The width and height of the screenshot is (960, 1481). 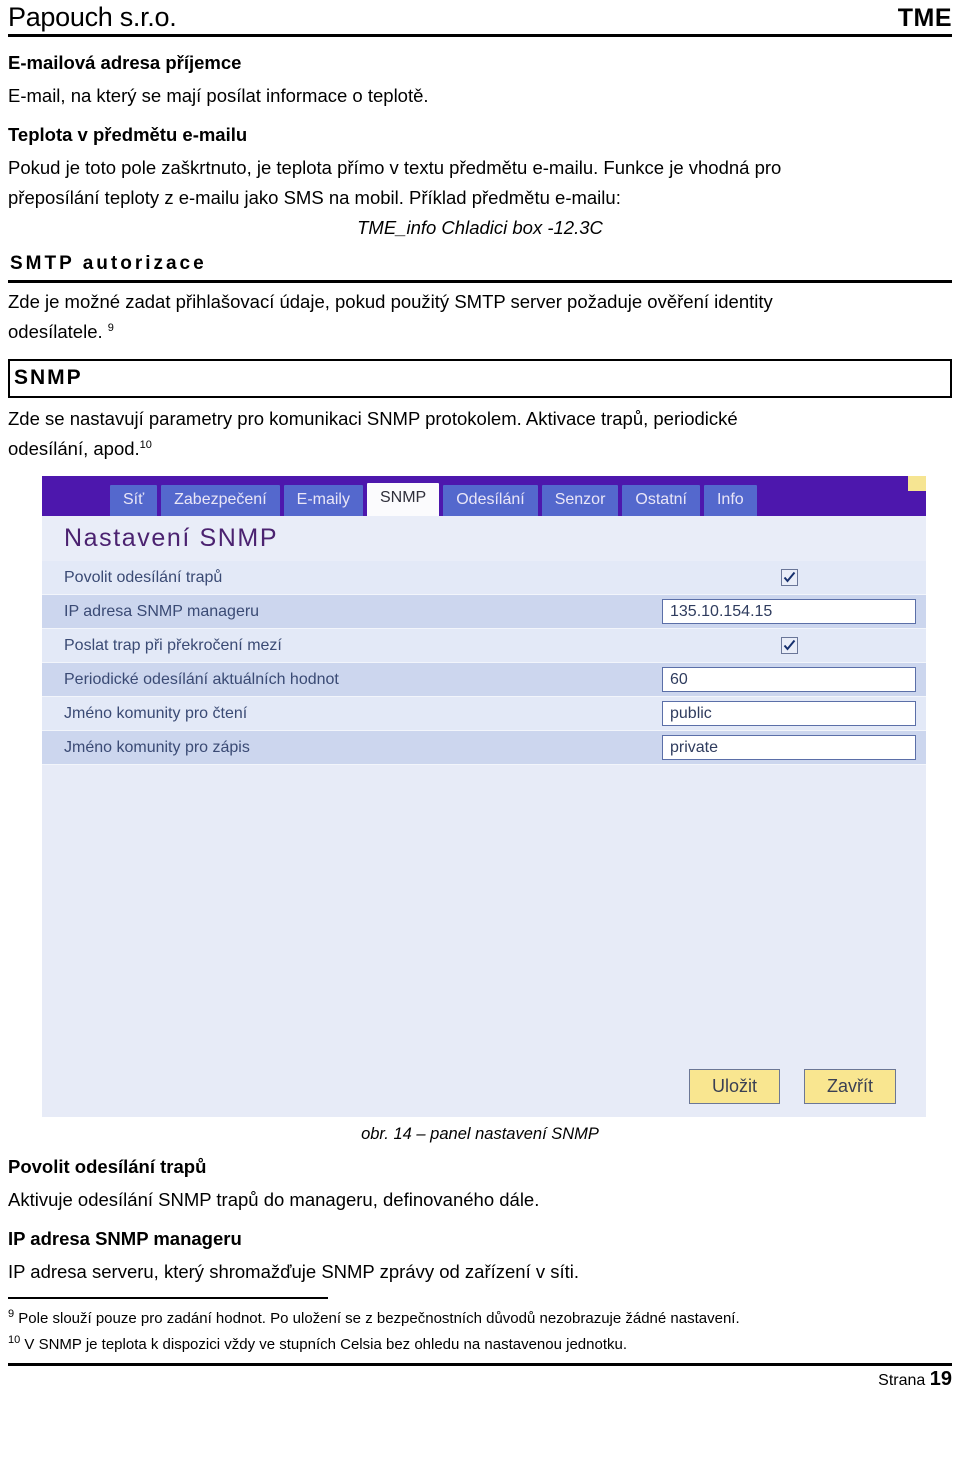 What do you see at coordinates (157, 747) in the screenshot?
I see `label-write-community: Jméno komunity pro zápis` at bounding box center [157, 747].